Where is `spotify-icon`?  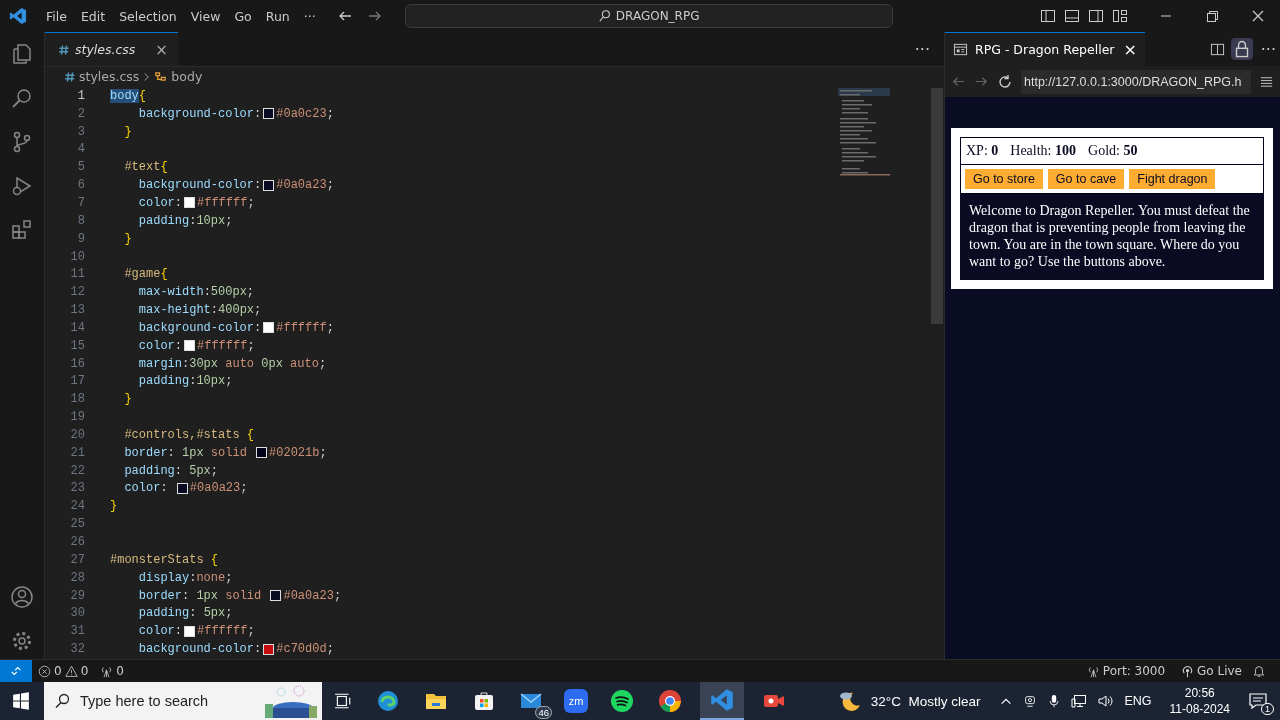
spotify-icon is located at coordinates (622, 701).